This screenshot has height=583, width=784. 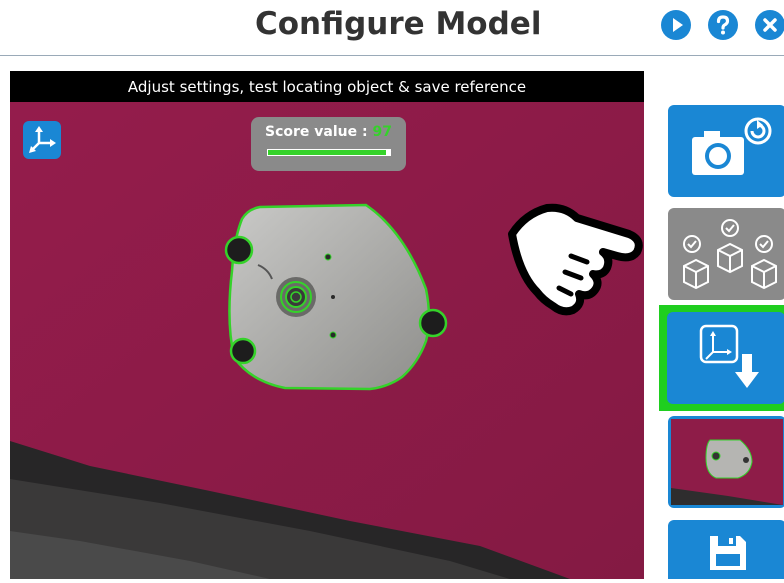 I want to click on take-picture-button, so click(x=726, y=151).